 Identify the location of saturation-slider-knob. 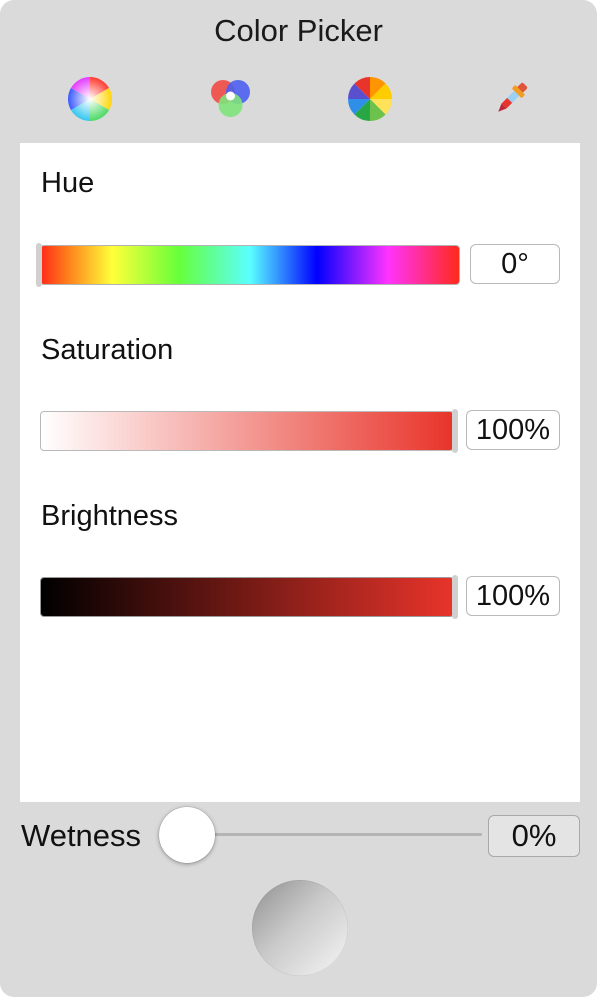
(455, 431).